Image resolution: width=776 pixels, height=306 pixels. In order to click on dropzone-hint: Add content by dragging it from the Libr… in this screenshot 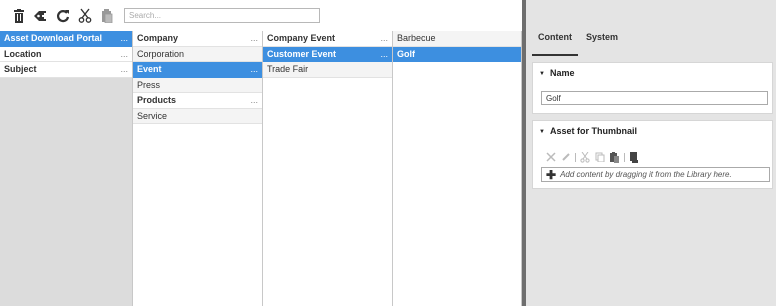, I will do `click(646, 174)`.